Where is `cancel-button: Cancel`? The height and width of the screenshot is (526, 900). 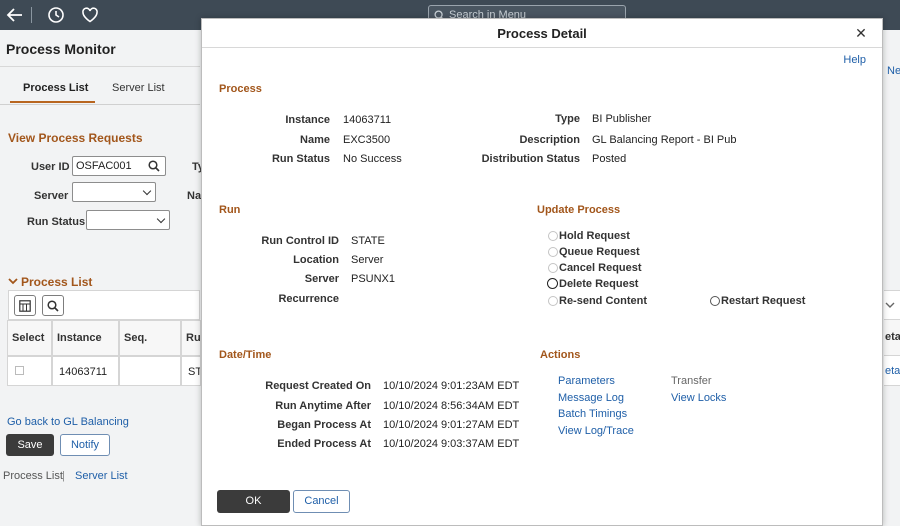 cancel-button: Cancel is located at coordinates (321, 501).